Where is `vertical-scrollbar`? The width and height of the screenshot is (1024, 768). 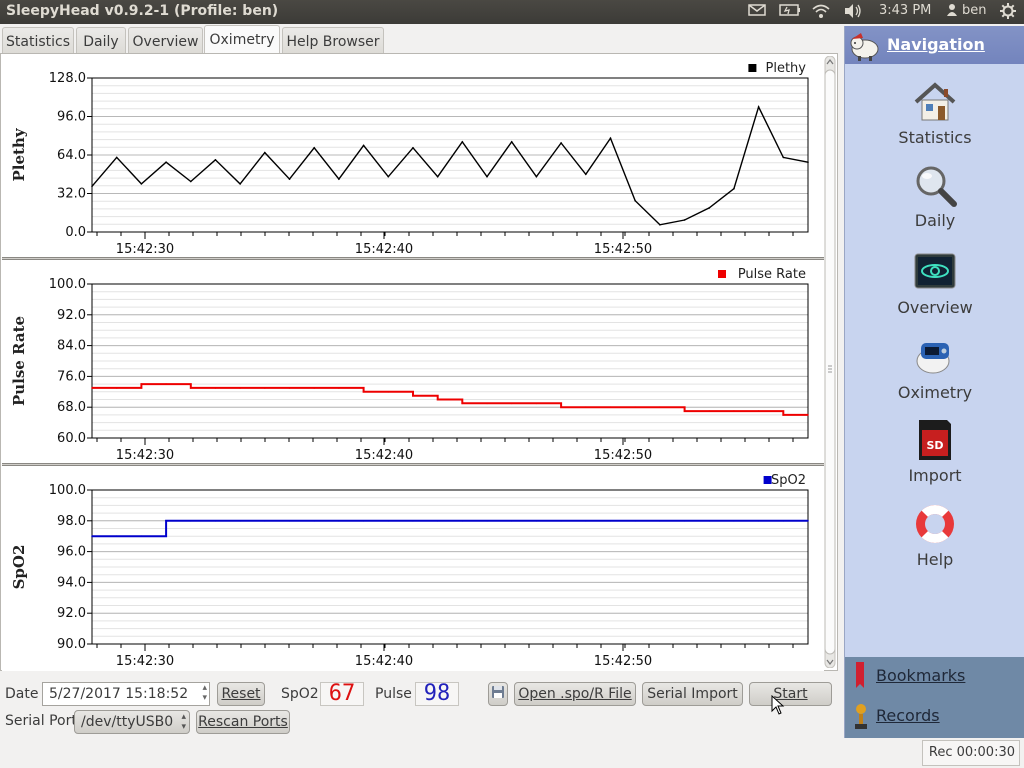
vertical-scrollbar is located at coordinates (830, 362).